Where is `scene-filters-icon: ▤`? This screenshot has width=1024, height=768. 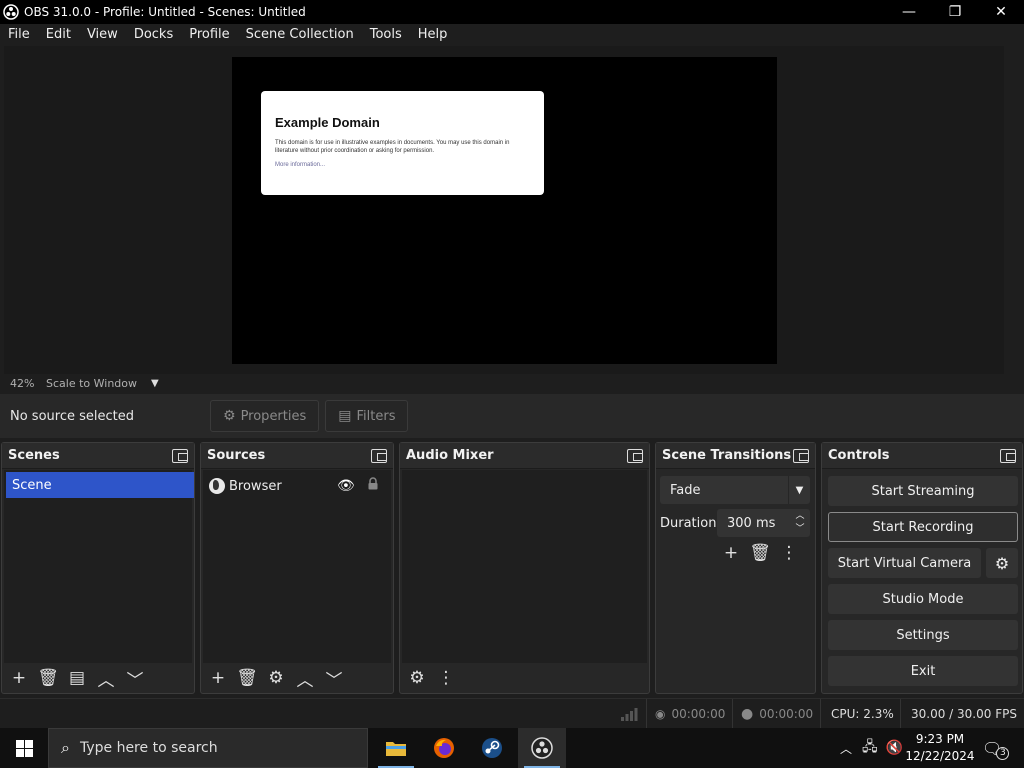
scene-filters-icon: ▤ is located at coordinates (77, 678).